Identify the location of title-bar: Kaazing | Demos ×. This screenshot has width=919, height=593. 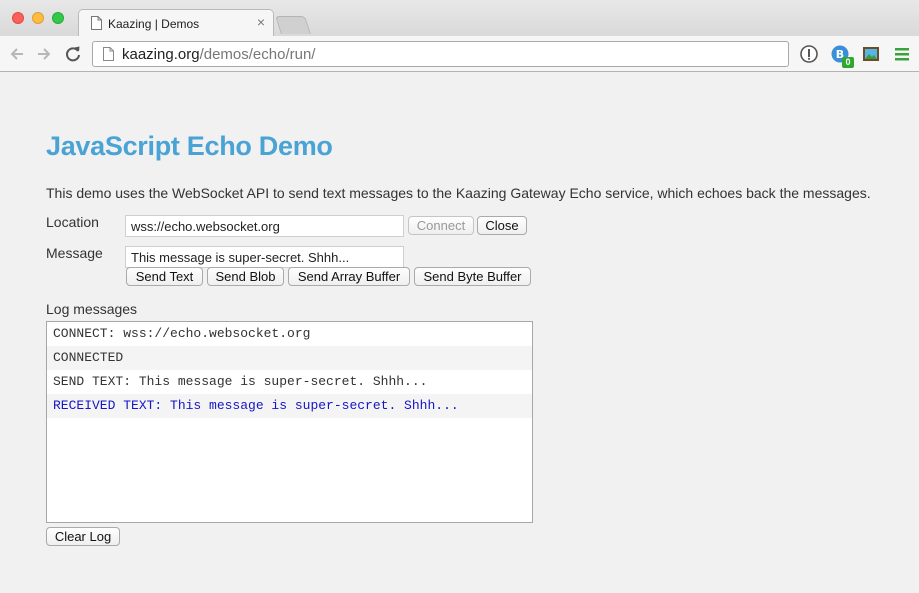
(459, 18).